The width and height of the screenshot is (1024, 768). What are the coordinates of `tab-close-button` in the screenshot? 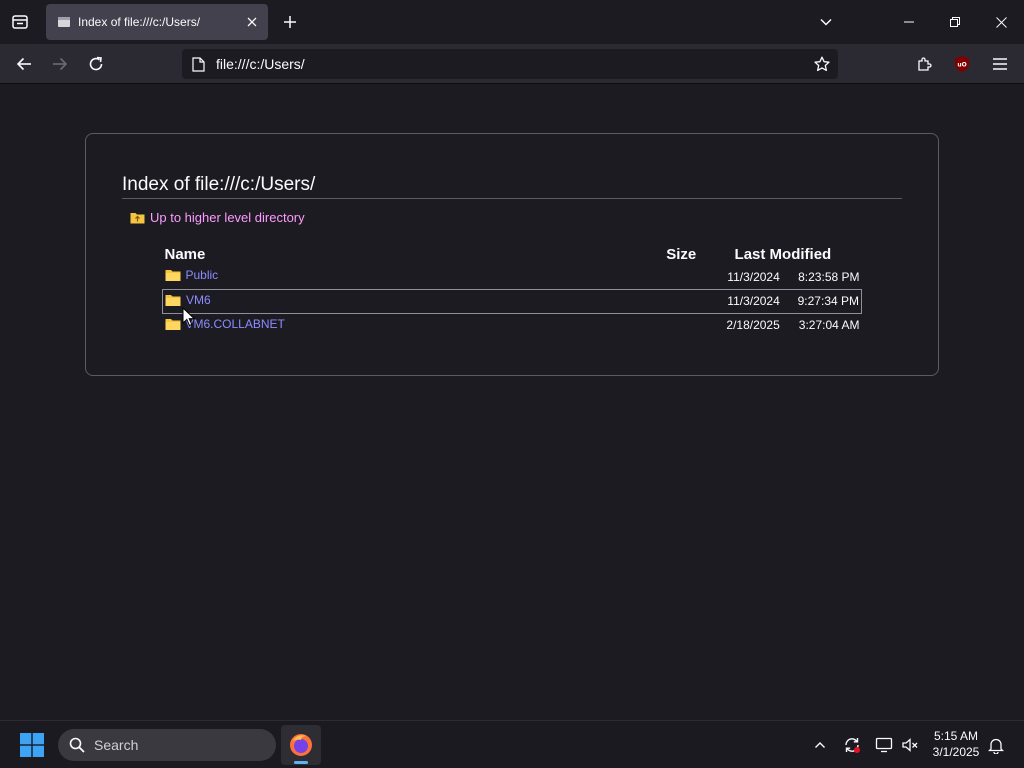 It's located at (252, 22).